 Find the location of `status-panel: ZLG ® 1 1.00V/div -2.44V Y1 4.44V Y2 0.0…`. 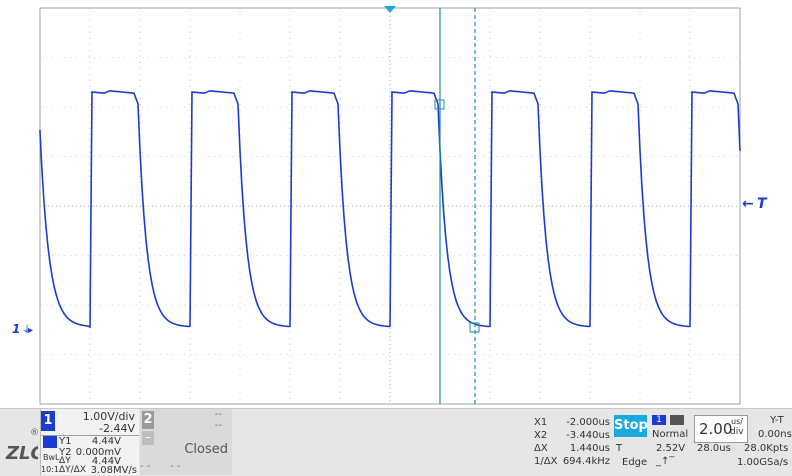

status-panel: ZLG ® 1 1.00V/div -2.44V Y1 4.44V Y2 0.0… is located at coordinates (396, 442).